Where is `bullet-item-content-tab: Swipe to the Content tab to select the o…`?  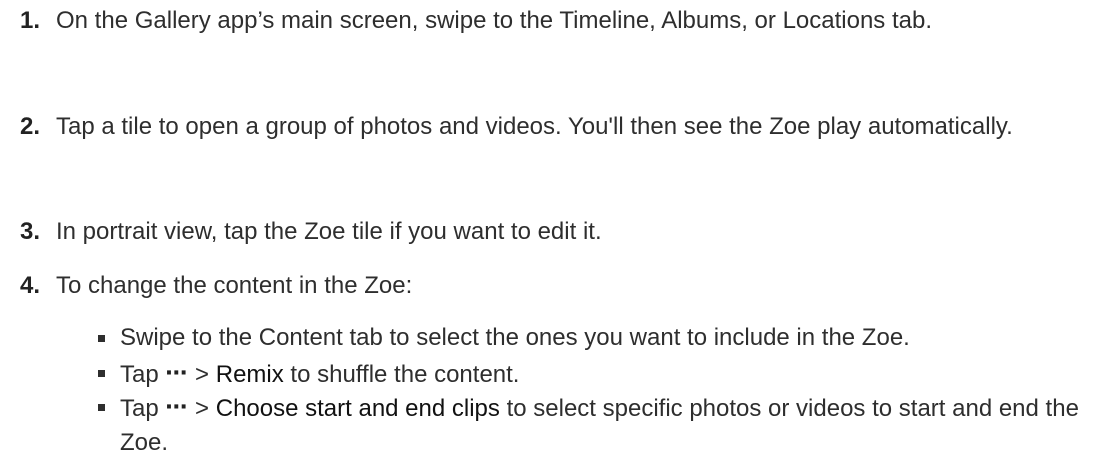 bullet-item-content-tab: Swipe to the Content tab to select the o… is located at coordinates (559, 339).